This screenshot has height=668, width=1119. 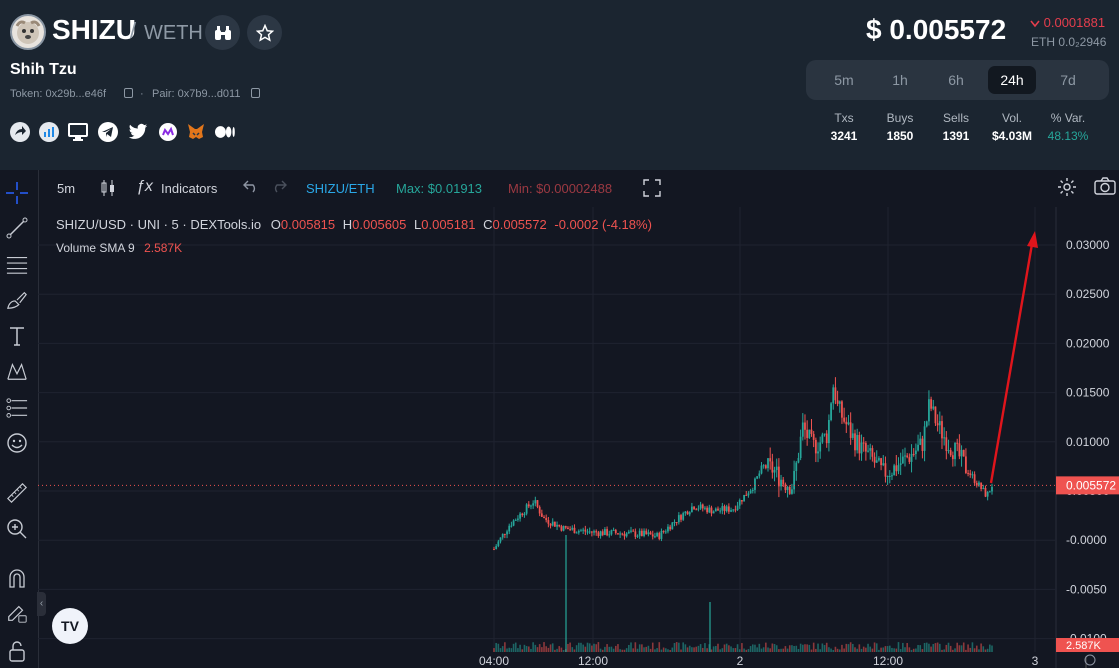 What do you see at coordinates (41, 604) in the screenshot?
I see `collapse-toolbar-button: ‹` at bounding box center [41, 604].